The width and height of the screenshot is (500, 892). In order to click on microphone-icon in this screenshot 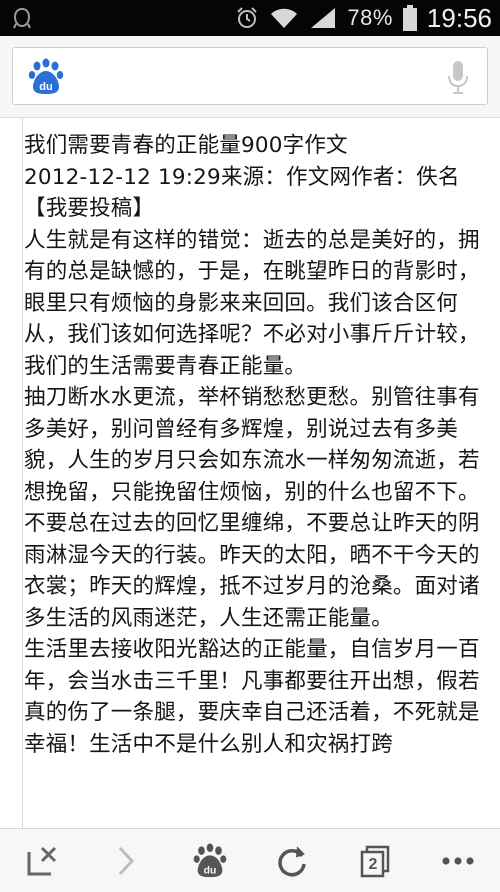, I will do `click(458, 77)`.